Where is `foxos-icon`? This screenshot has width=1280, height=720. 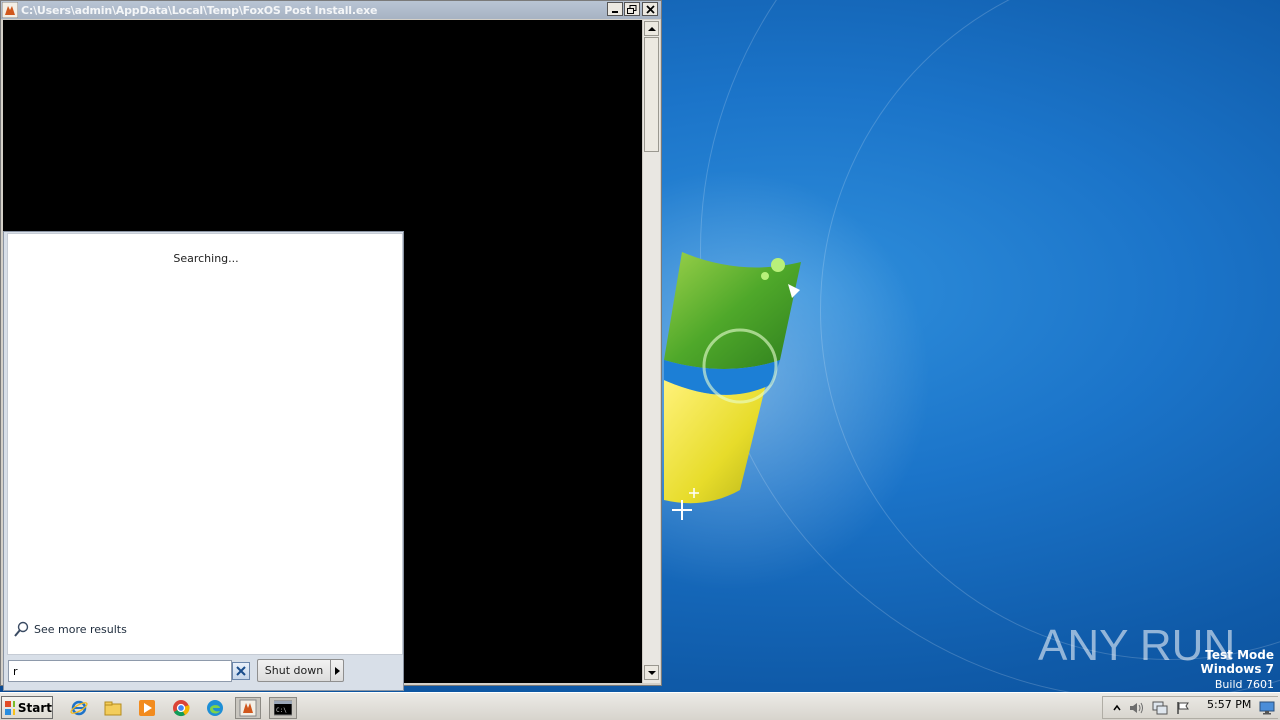 foxos-icon is located at coordinates (248, 708).